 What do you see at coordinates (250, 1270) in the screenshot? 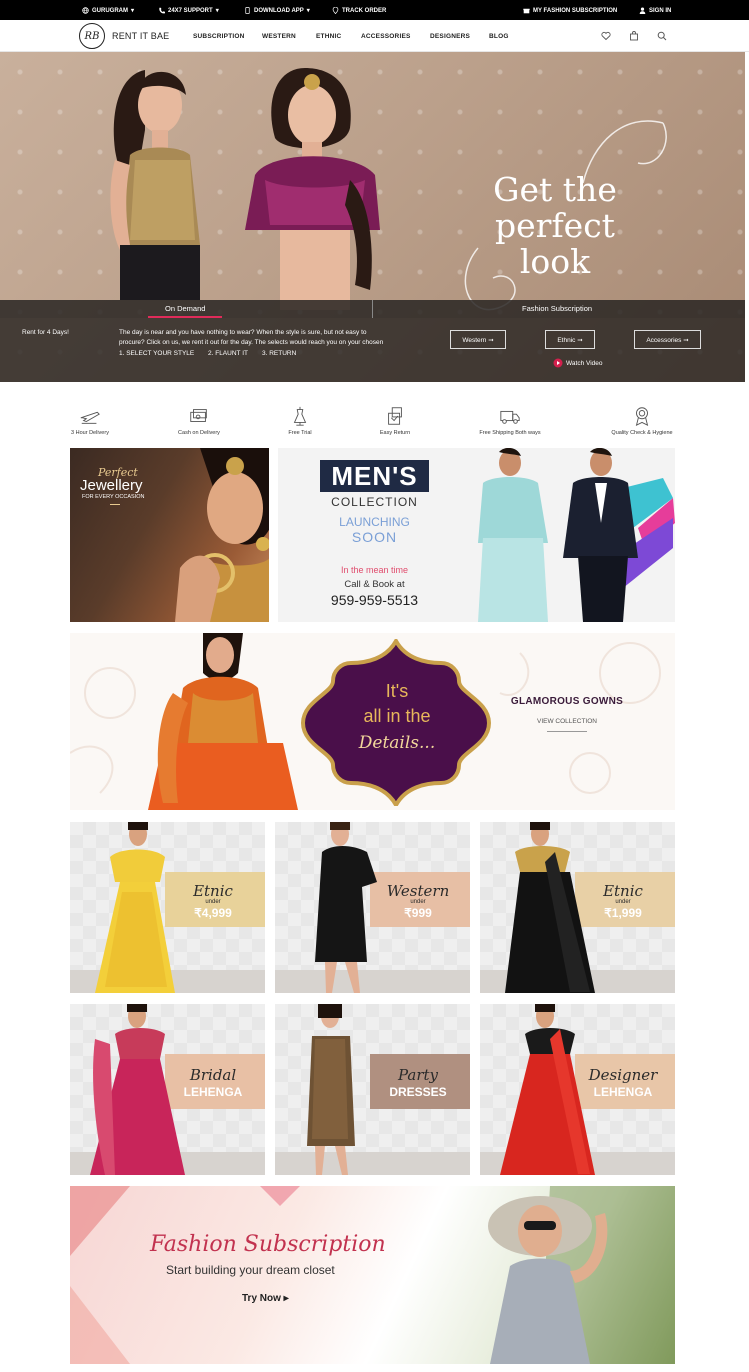
I see `subscription-subtitle: Start building your dream closet` at bounding box center [250, 1270].